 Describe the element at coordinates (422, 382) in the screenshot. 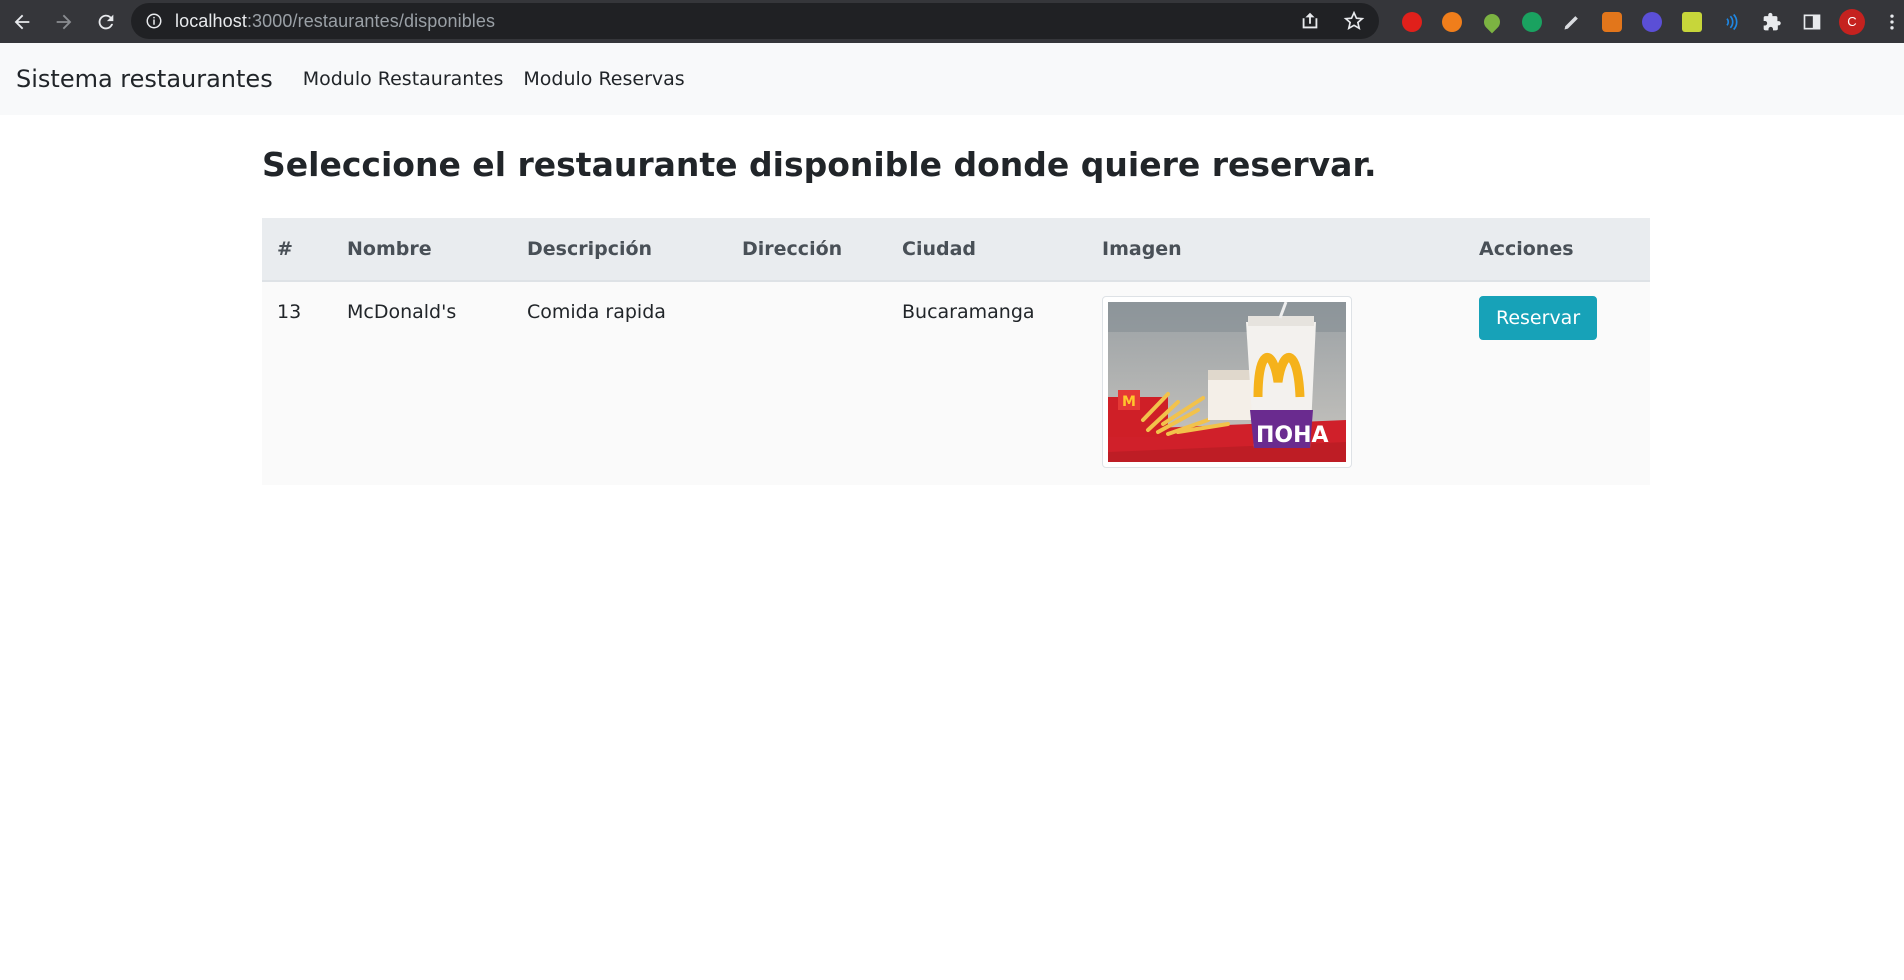

I see `cell-nombre: McDonald's` at that location.